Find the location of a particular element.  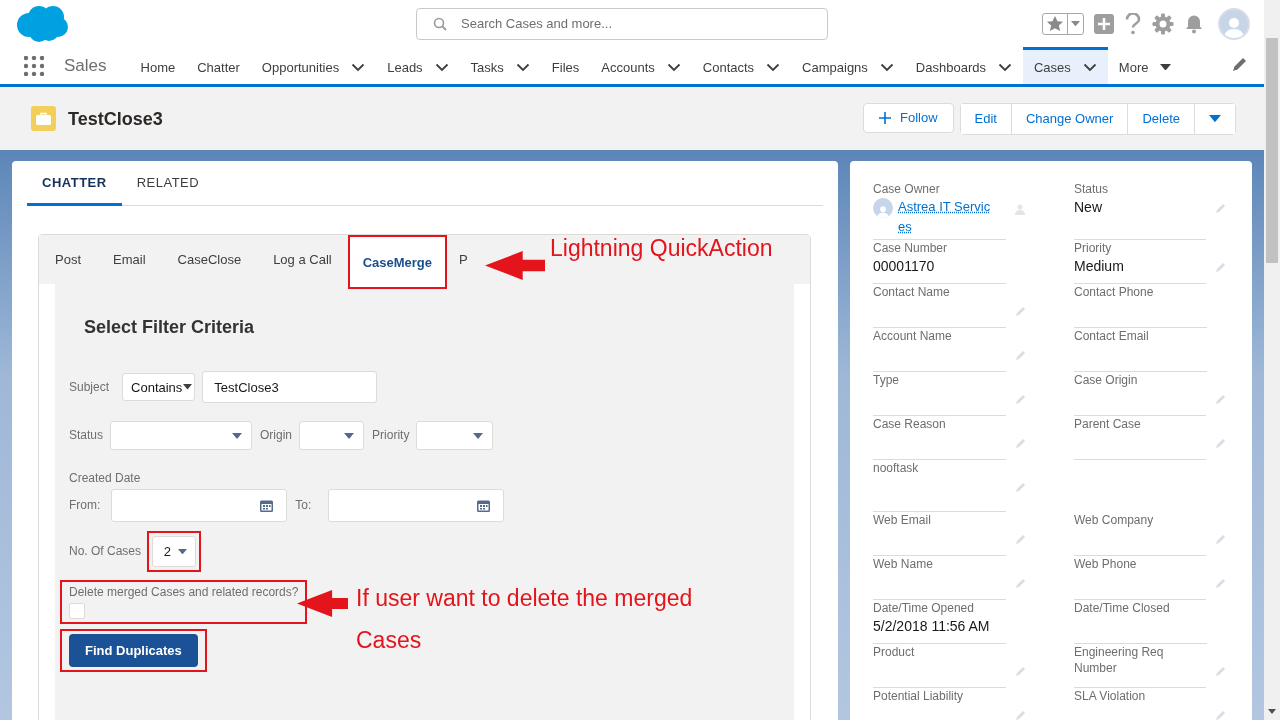

nav-tab: Chatter is located at coordinates (218, 65).